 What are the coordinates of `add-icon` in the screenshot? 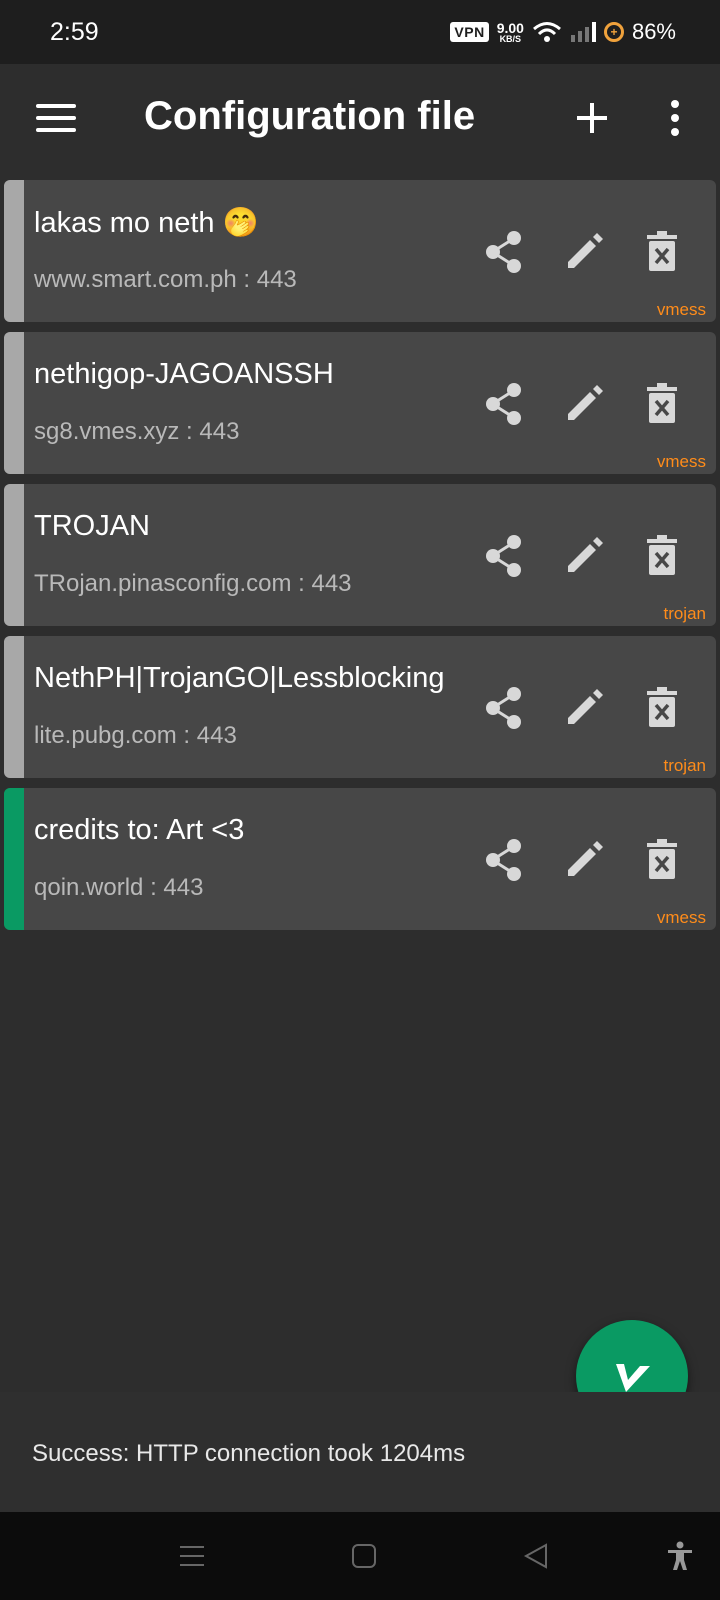 It's located at (592, 118).